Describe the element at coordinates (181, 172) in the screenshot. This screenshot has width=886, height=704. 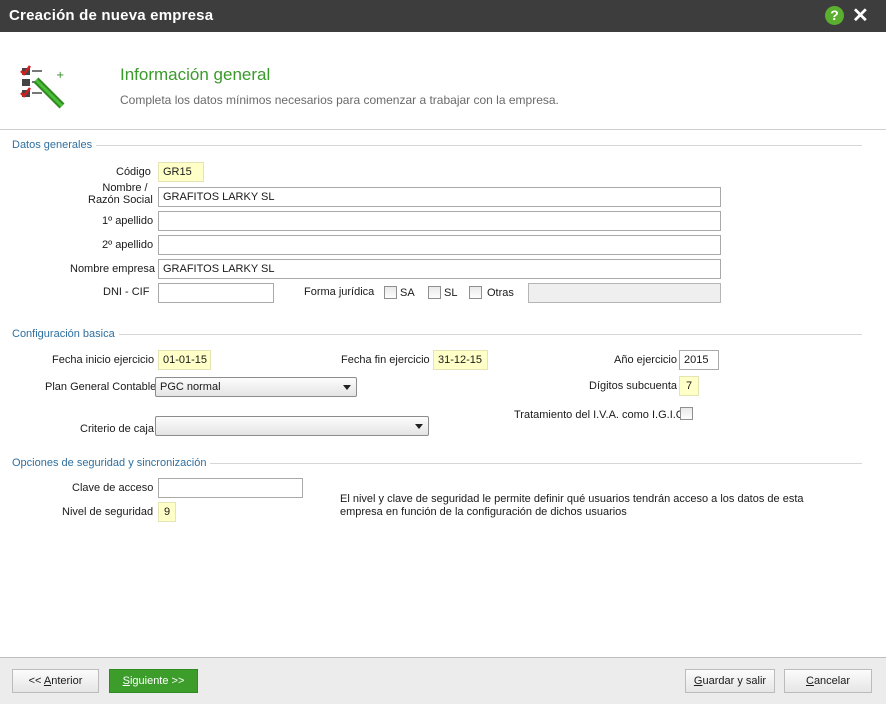
I see `codigo-field: GR15` at that location.